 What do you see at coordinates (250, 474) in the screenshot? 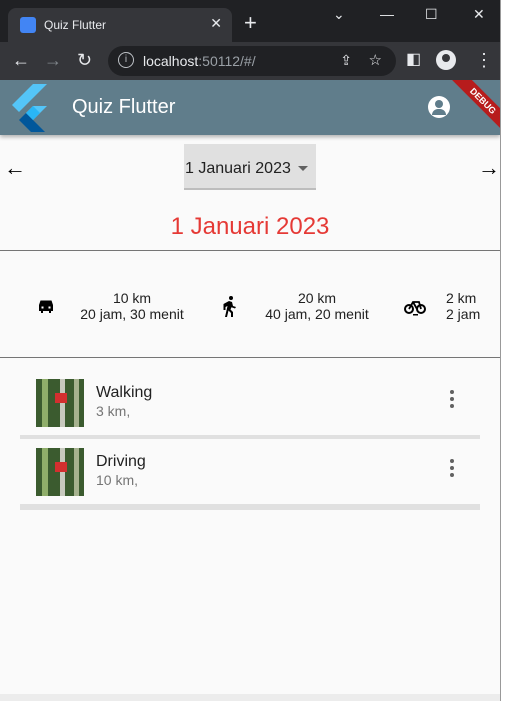
I see `list-item: Driving 10 km,` at bounding box center [250, 474].